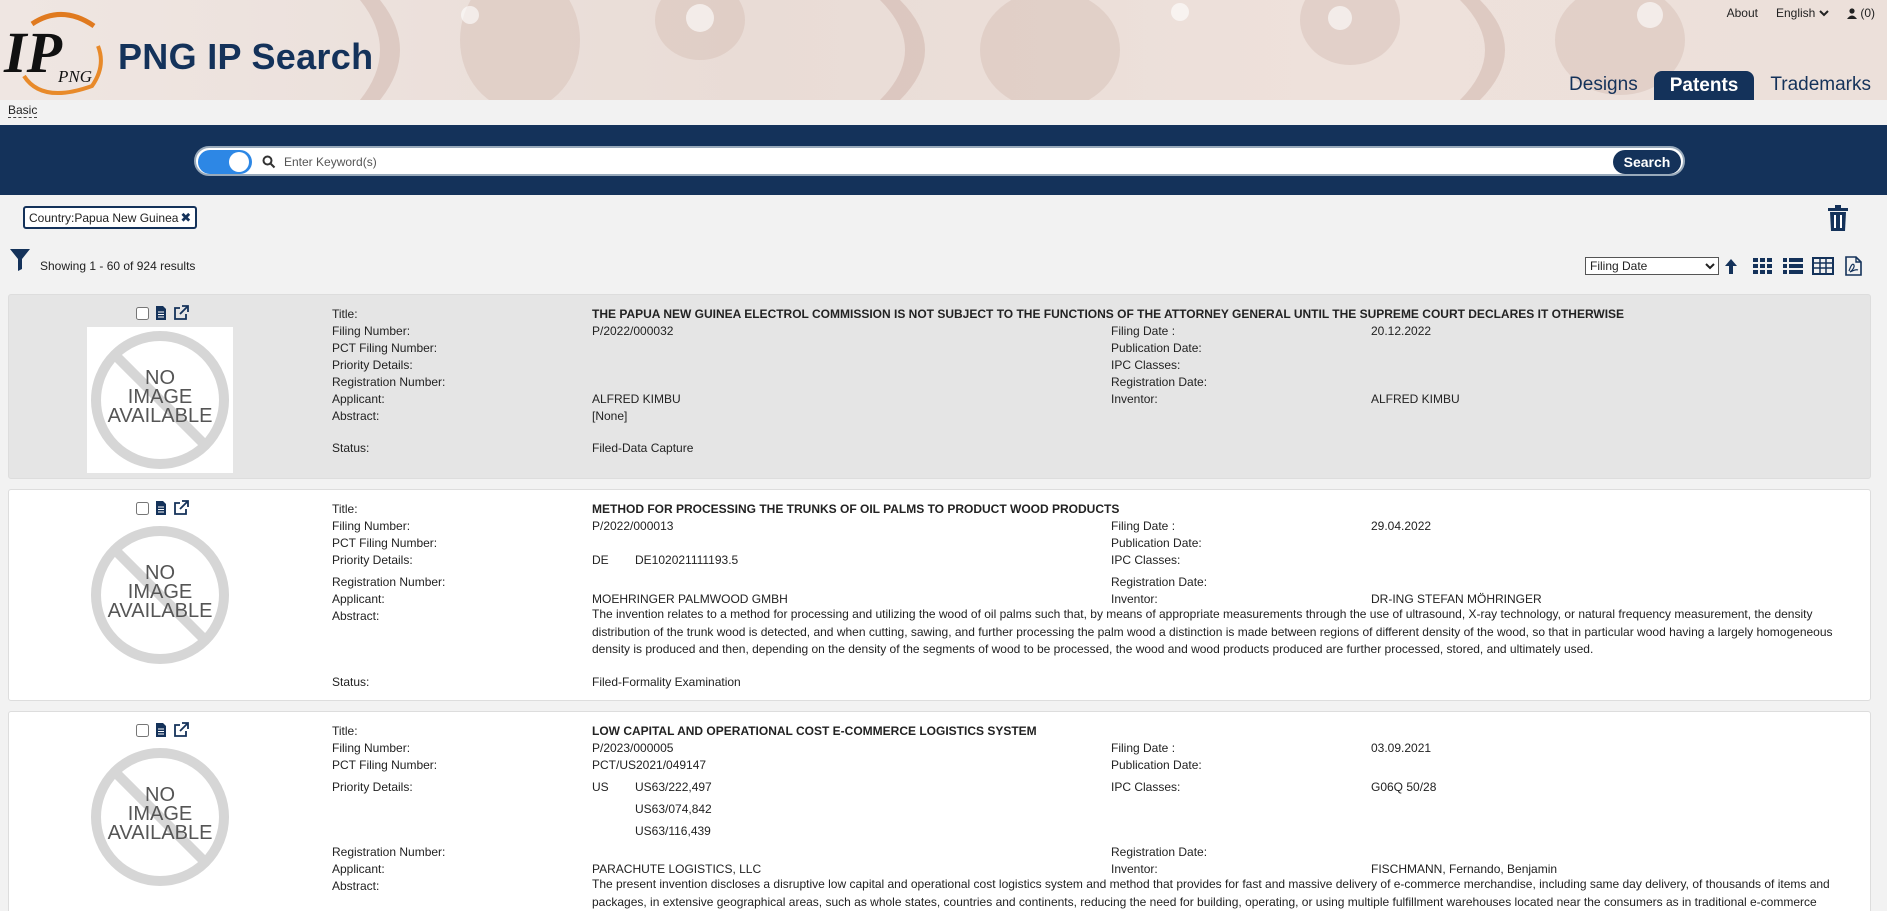 The image size is (1887, 911). Describe the element at coordinates (633, 748) in the screenshot. I see `filing-number: P/2023/000005` at that location.